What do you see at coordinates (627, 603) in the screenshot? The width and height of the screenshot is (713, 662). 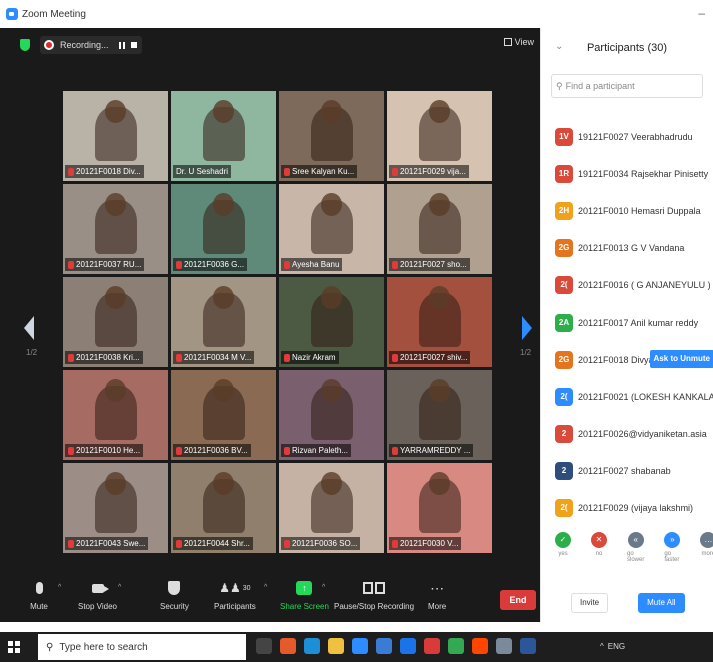 I see `participants-panel-footer: Invite Mute All` at bounding box center [627, 603].